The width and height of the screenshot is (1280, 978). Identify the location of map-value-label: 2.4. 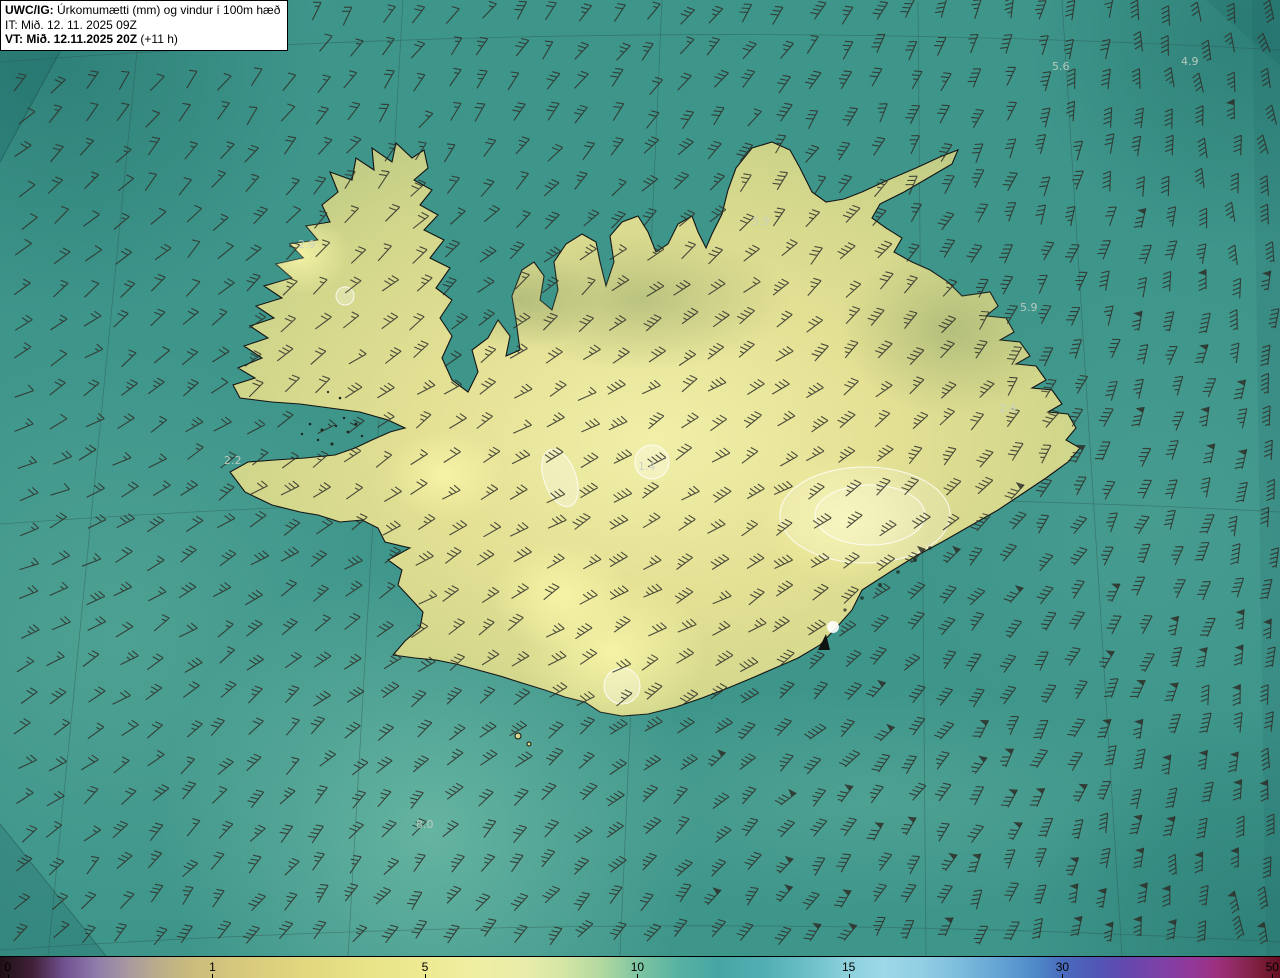
(1008, 408).